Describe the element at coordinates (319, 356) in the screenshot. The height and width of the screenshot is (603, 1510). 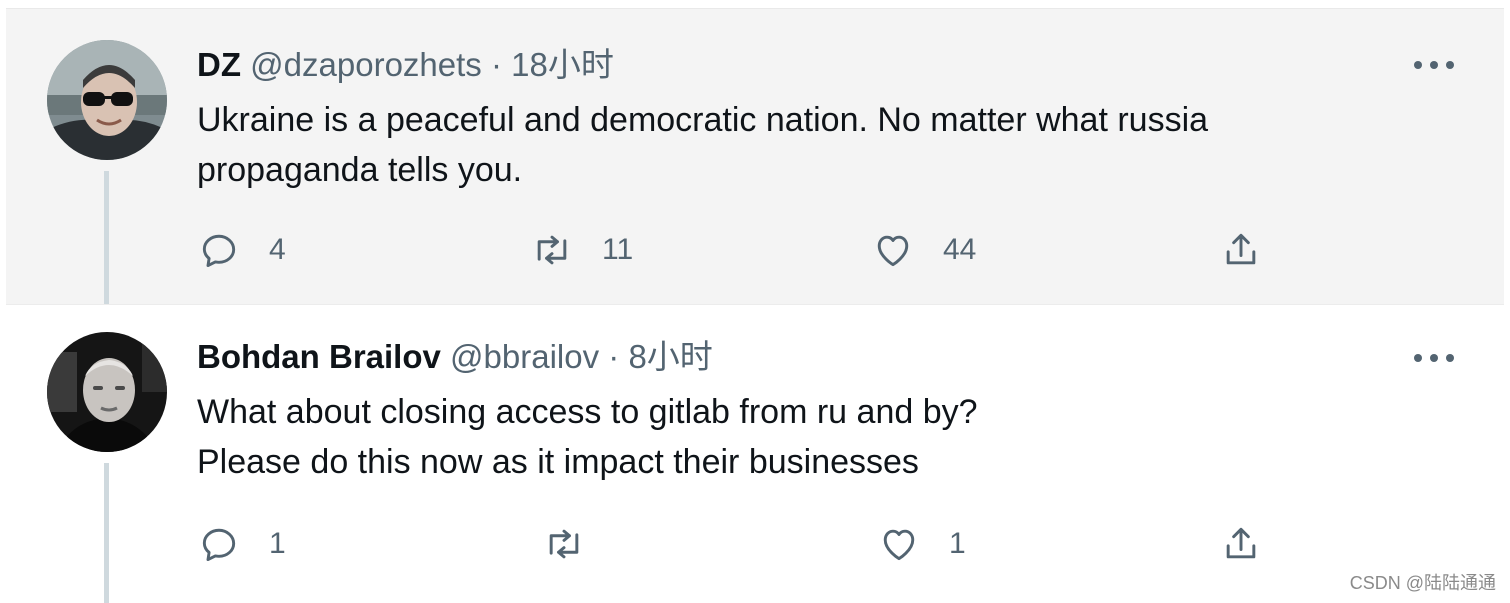
I see `display-name: Bohdan Brailov` at that location.